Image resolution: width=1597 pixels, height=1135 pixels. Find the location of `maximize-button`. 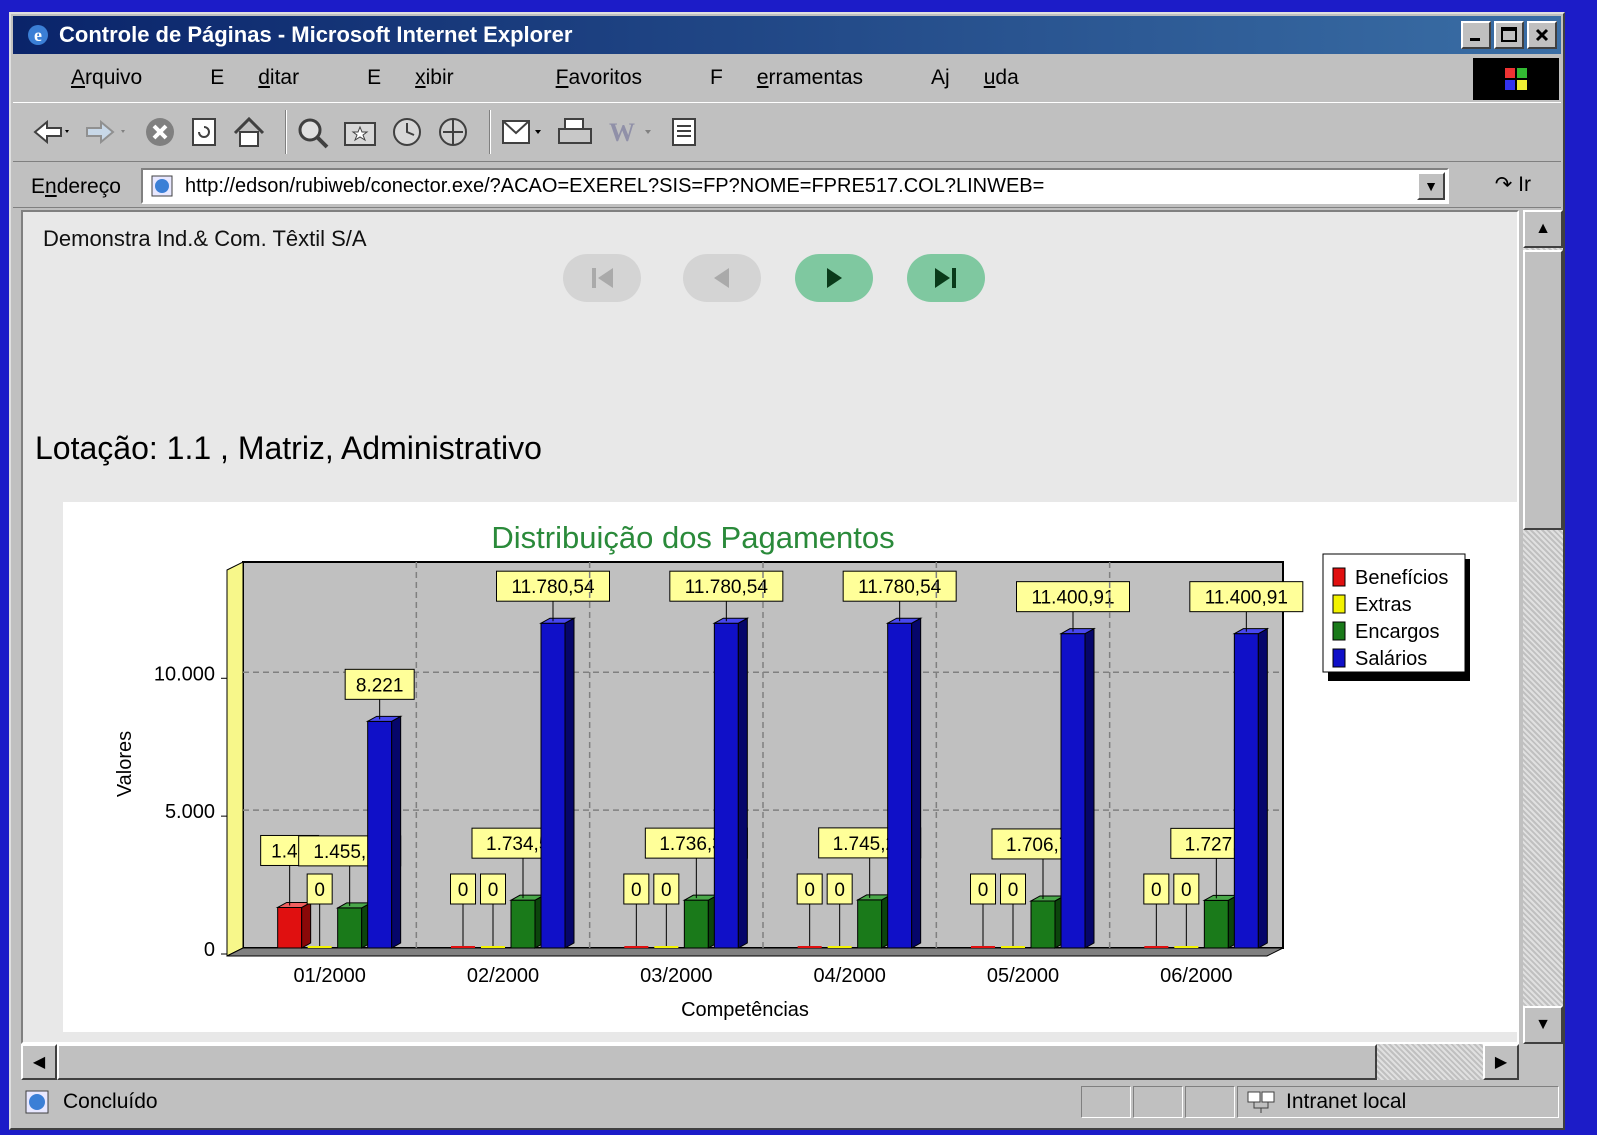

maximize-button is located at coordinates (1509, 35).